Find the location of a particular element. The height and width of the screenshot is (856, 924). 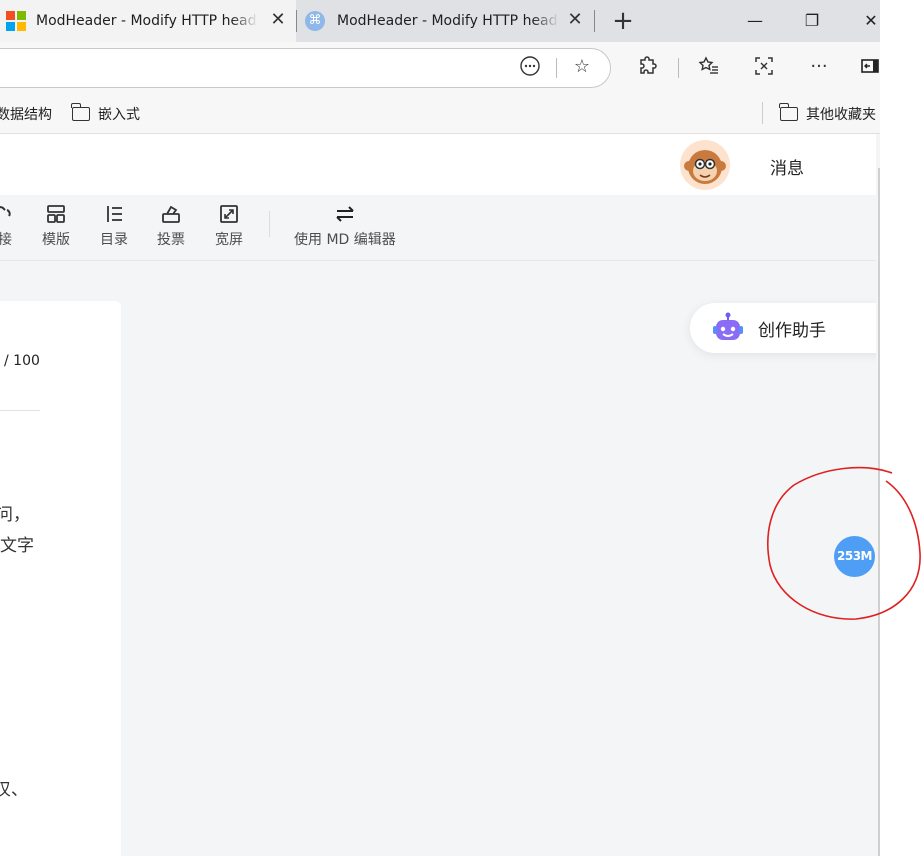

creation-assistant-button: 创作助手 is located at coordinates (790, 328).